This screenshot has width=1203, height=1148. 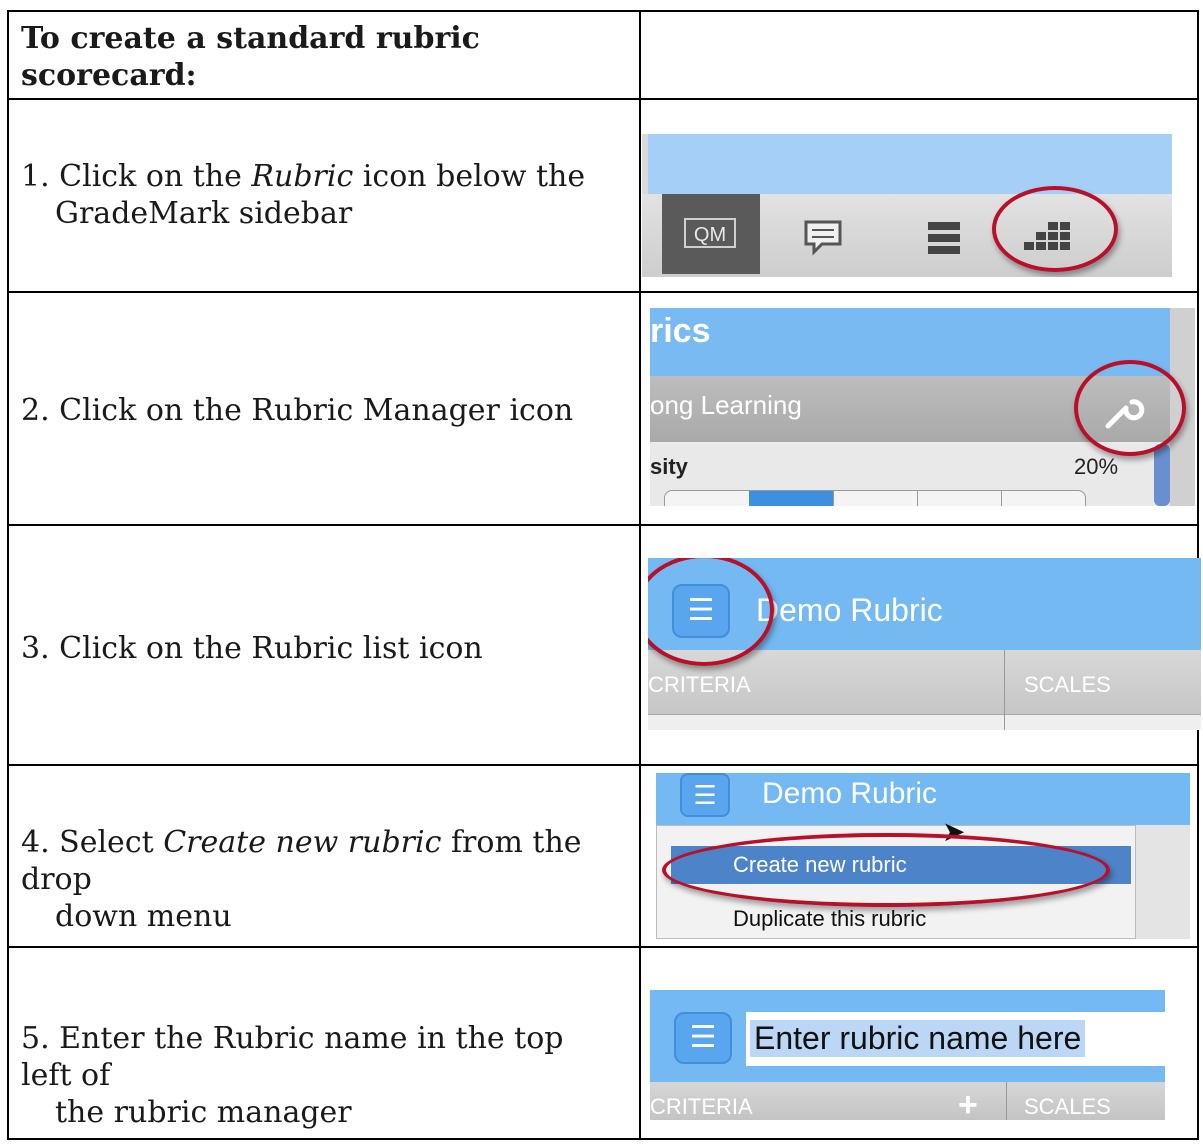 I want to click on rubric-name-input: Enter rubric name here, so click(x=955, y=1039).